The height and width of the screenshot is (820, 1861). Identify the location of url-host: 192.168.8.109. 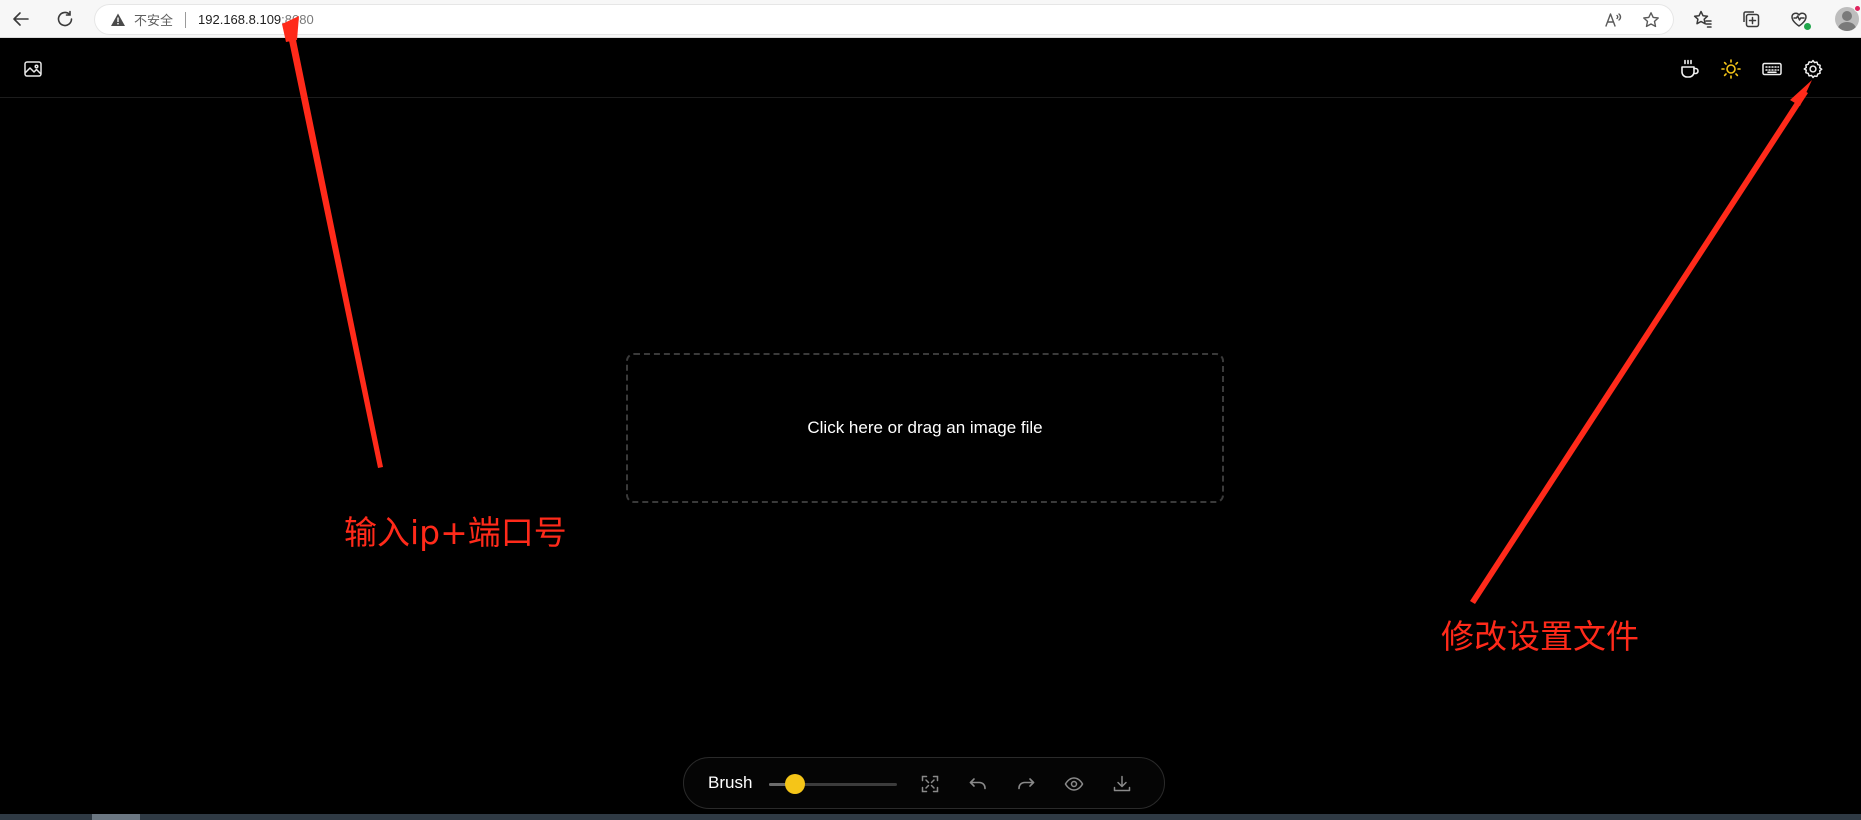
(239, 19).